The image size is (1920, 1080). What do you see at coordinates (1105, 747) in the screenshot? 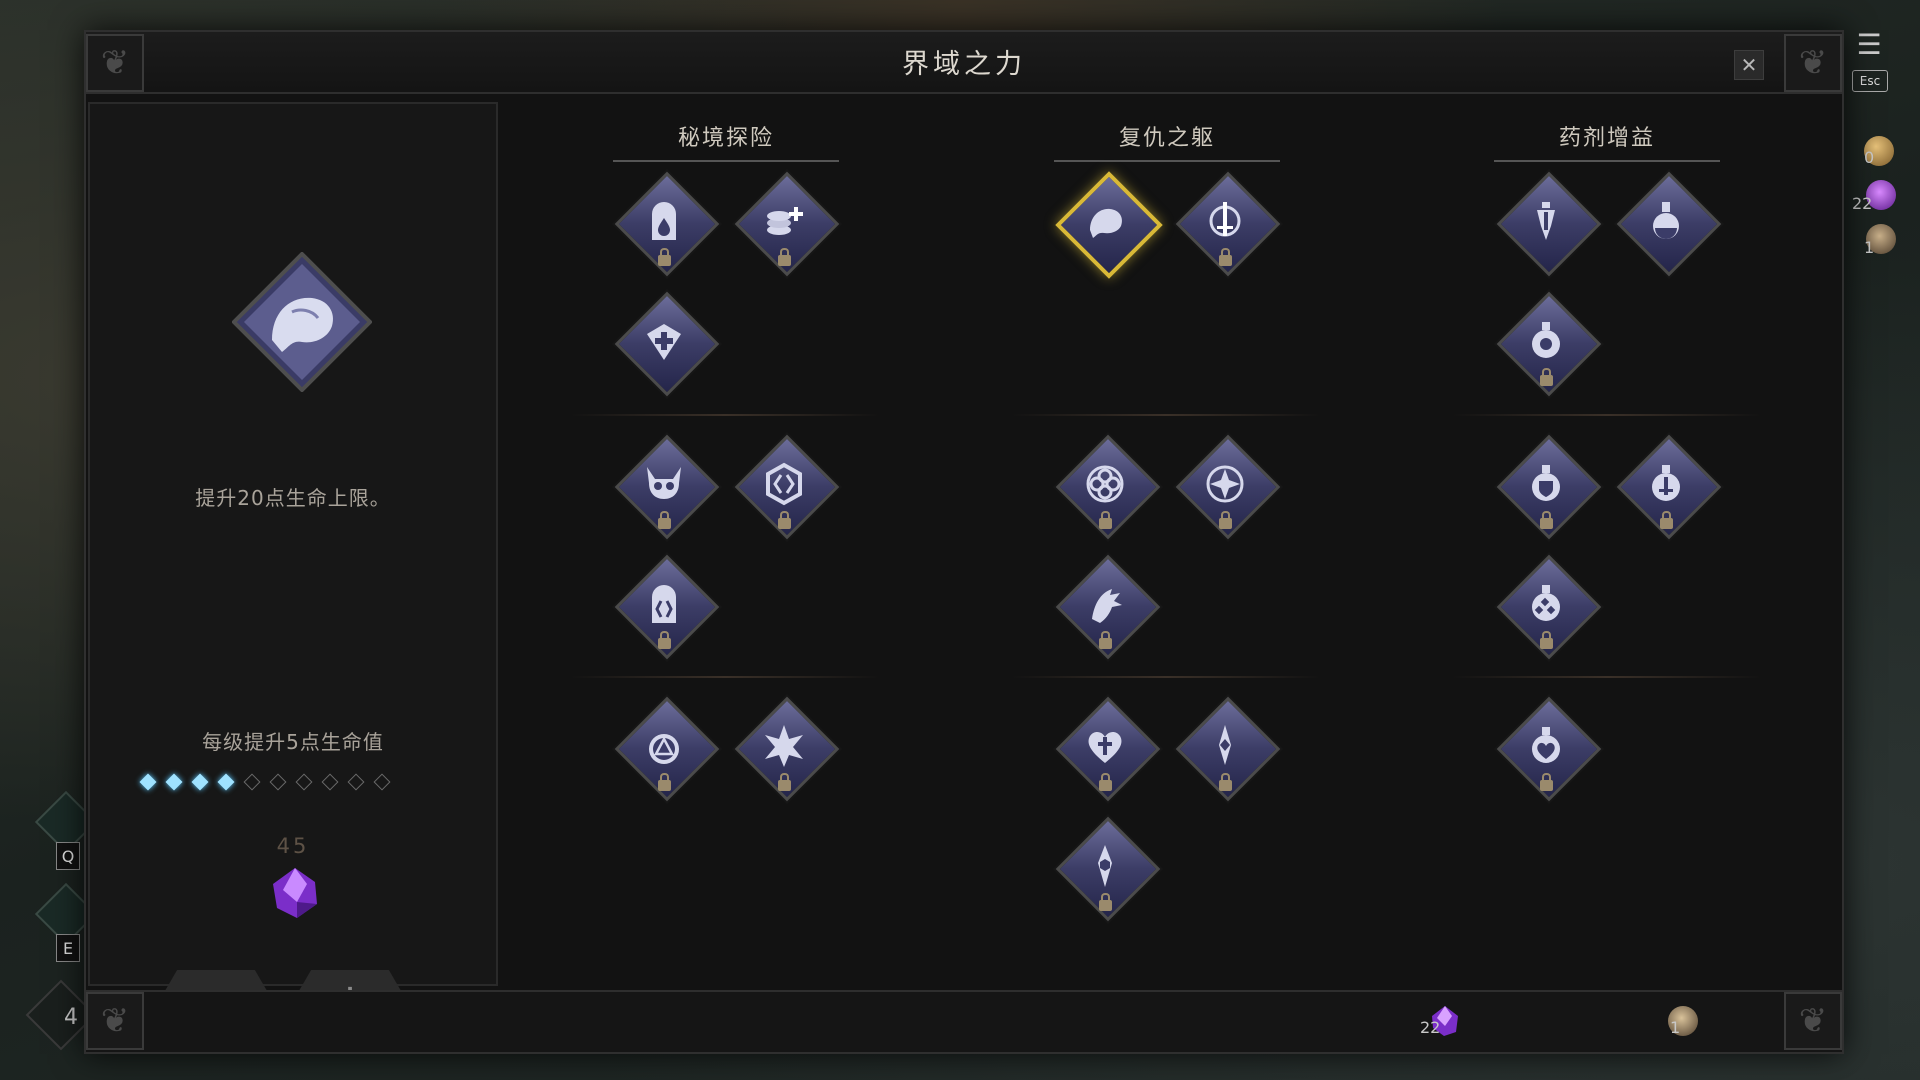
I see `heart-cross-icon` at bounding box center [1105, 747].